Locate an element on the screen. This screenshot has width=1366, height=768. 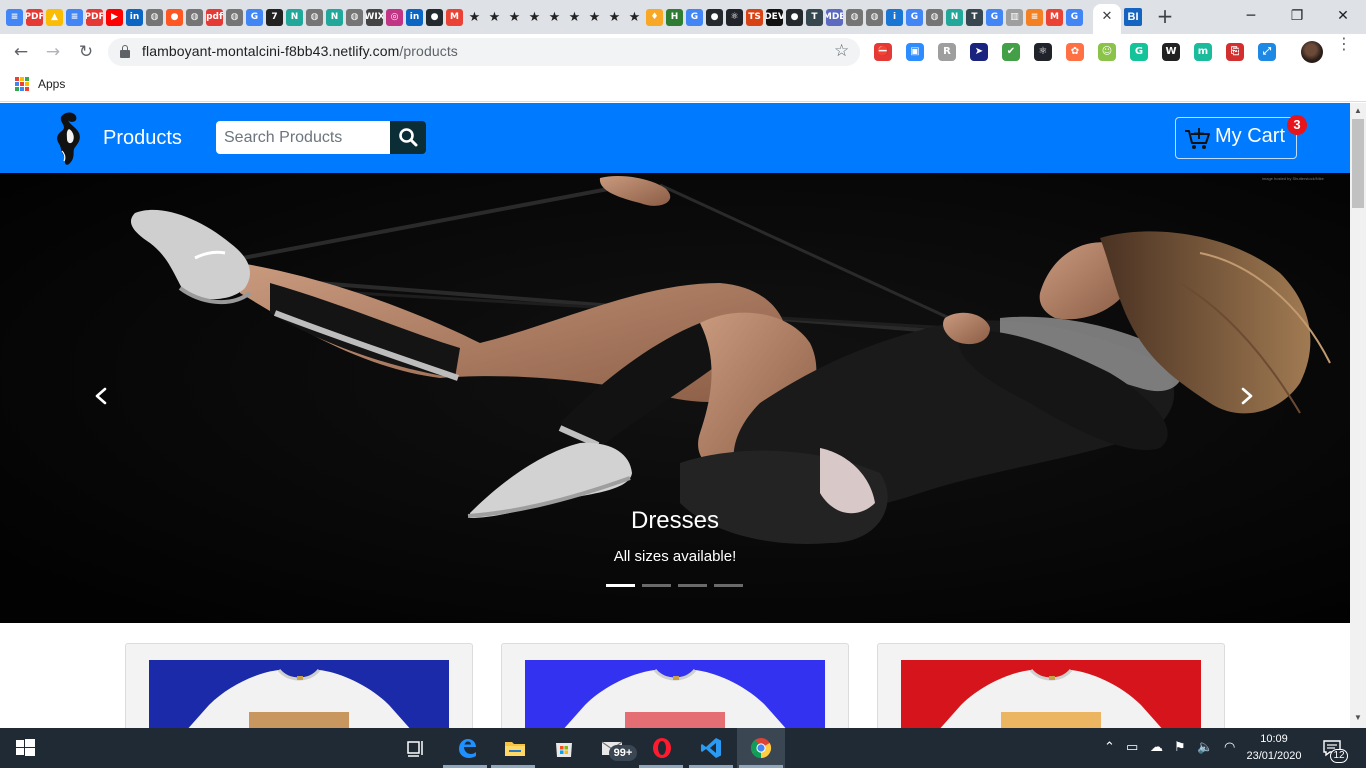
edge-browser-icon is located at coordinates (467, 748).